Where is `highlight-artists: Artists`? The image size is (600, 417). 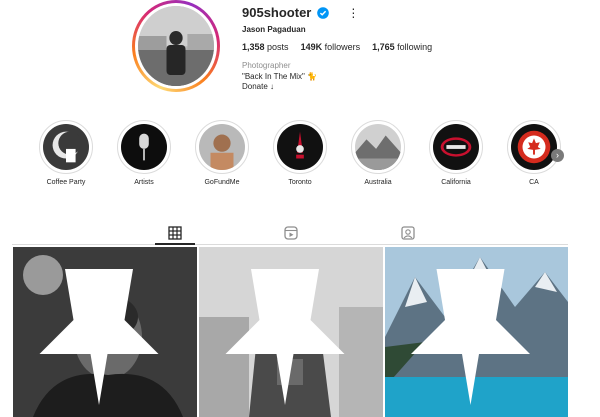 highlight-artists: Artists is located at coordinates (144, 153).